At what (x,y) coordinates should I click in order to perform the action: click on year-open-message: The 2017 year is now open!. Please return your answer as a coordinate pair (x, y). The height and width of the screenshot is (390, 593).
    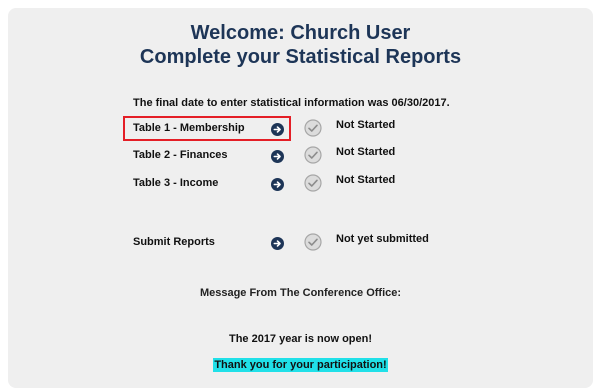
    Looking at the image, I should click on (300, 339).